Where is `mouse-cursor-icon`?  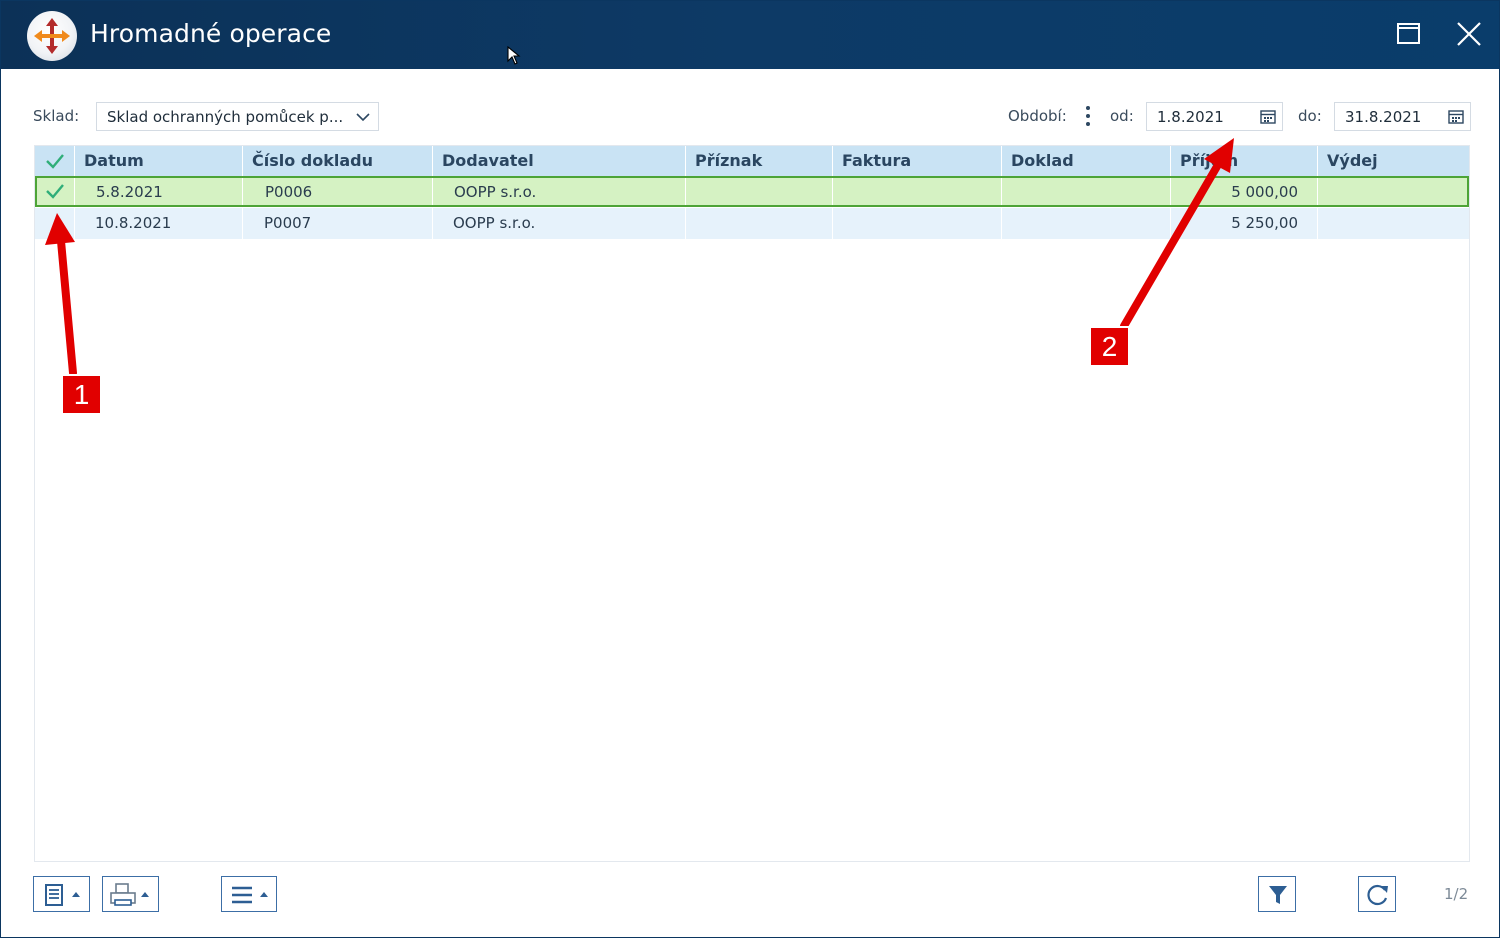
mouse-cursor-icon is located at coordinates (514, 55).